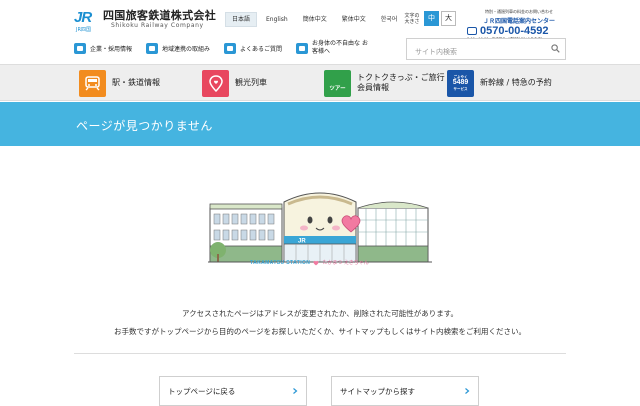 The width and height of the screenshot is (640, 406). I want to click on nav-station-info: 駅・鉄道情報, so click(119, 83).